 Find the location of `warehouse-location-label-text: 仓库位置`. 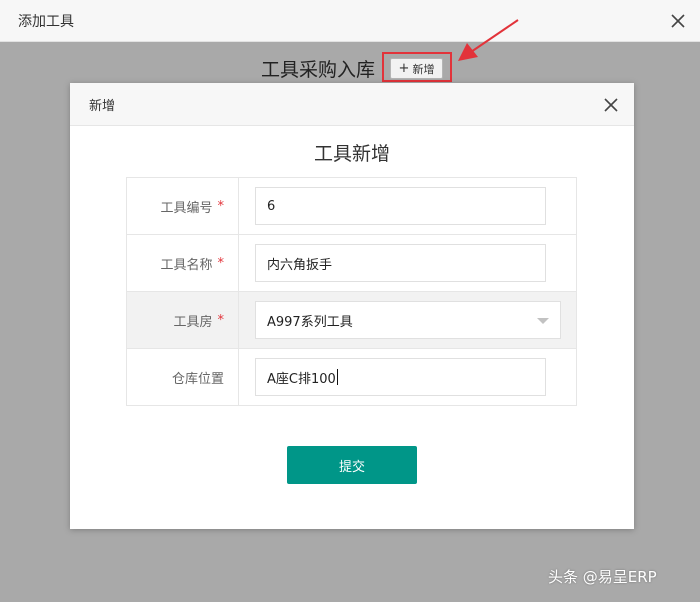

warehouse-location-label-text: 仓库位置 is located at coordinates (197, 379).